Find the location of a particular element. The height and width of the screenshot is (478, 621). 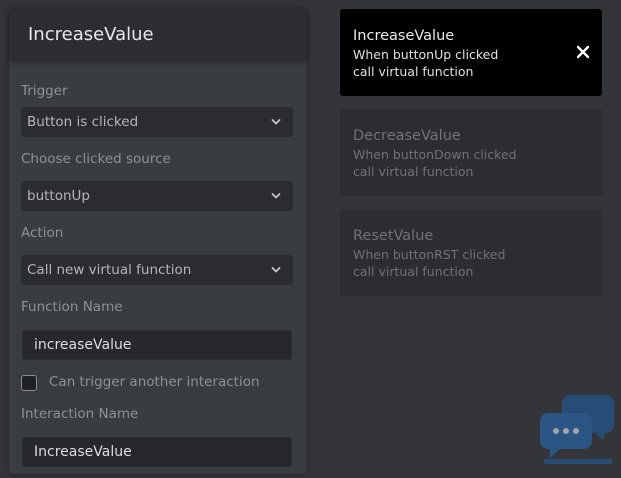

close-icon is located at coordinates (583, 52).